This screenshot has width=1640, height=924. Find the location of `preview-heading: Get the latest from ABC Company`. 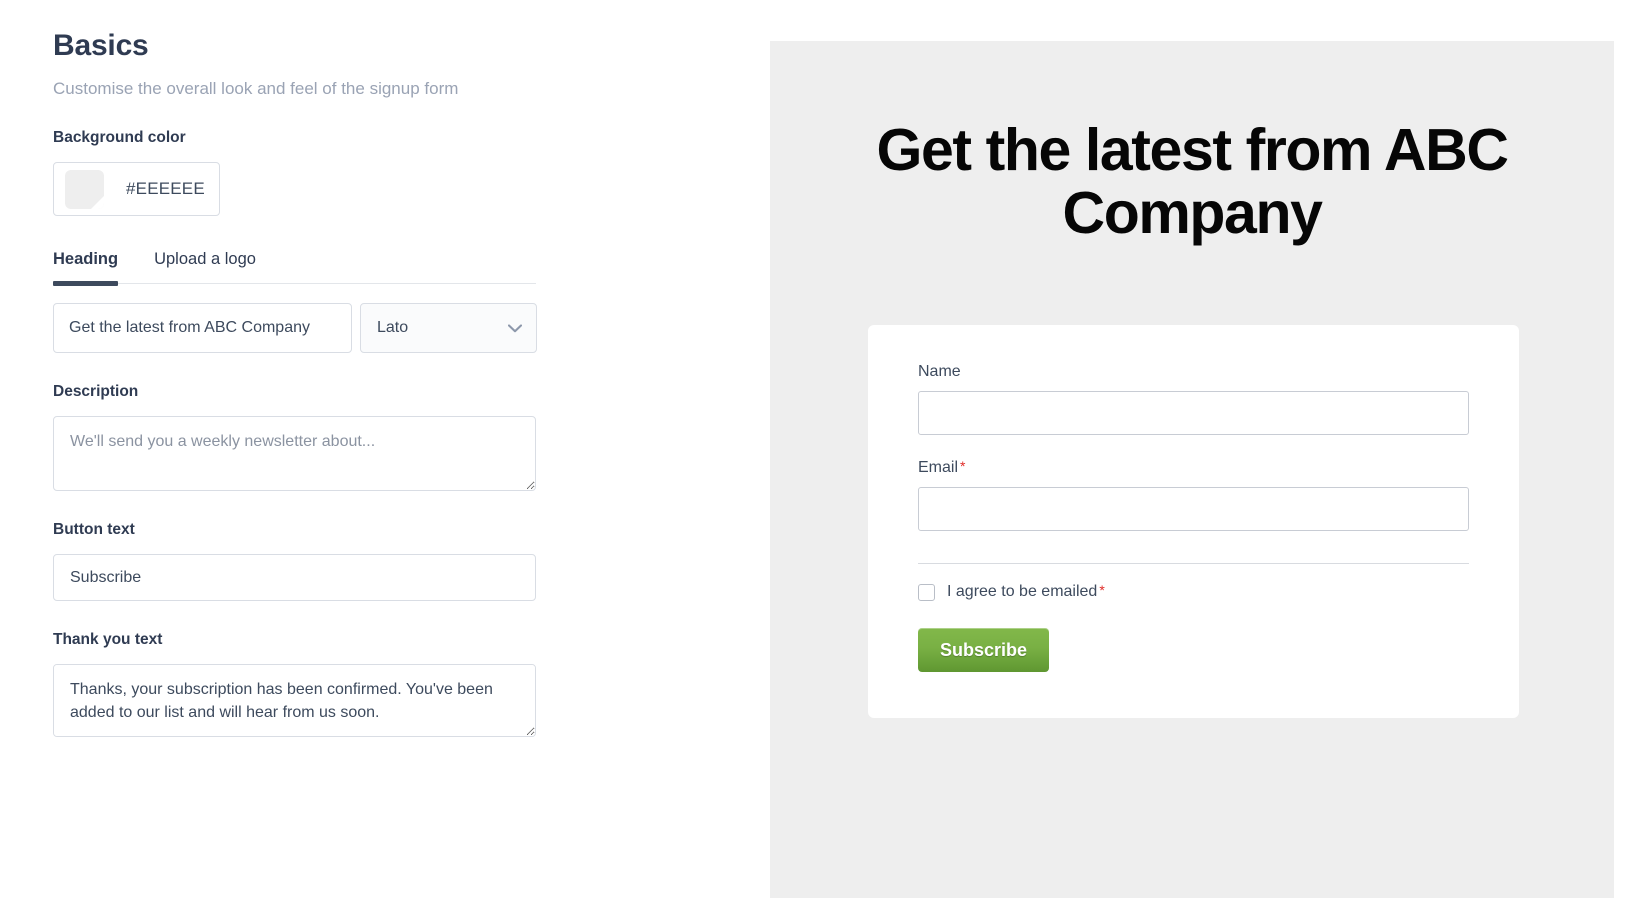

preview-heading: Get the latest from ABC Company is located at coordinates (1192, 181).